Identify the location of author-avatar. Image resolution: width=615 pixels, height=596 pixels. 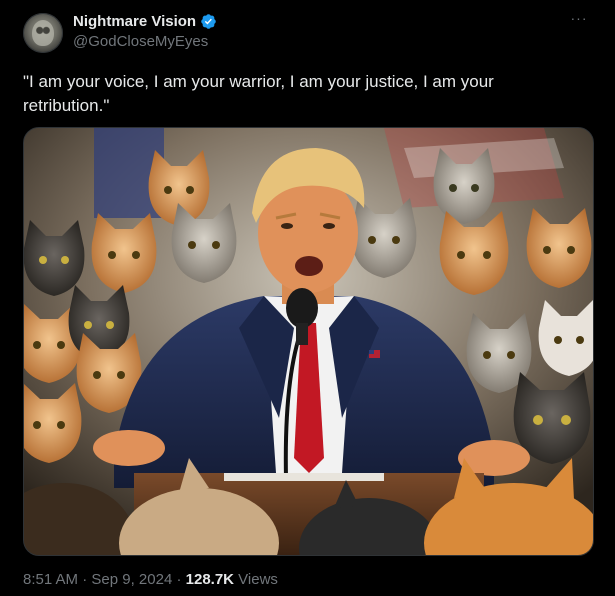
(43, 33).